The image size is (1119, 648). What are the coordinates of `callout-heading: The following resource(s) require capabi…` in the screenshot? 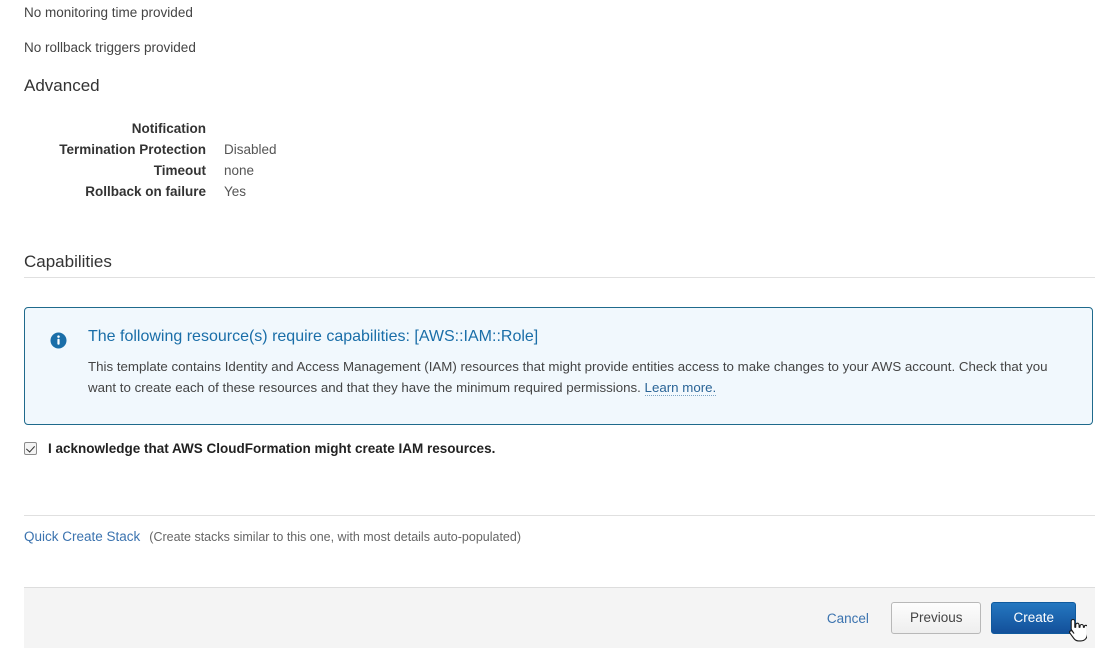 It's located at (313, 336).